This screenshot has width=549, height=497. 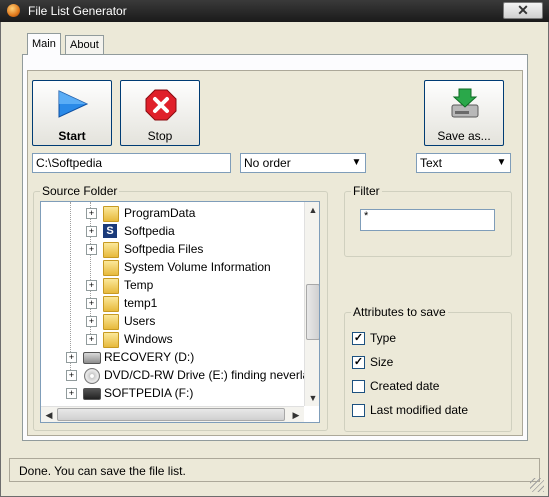 I want to click on tree-item-label: ProgramData, so click(x=160, y=213).